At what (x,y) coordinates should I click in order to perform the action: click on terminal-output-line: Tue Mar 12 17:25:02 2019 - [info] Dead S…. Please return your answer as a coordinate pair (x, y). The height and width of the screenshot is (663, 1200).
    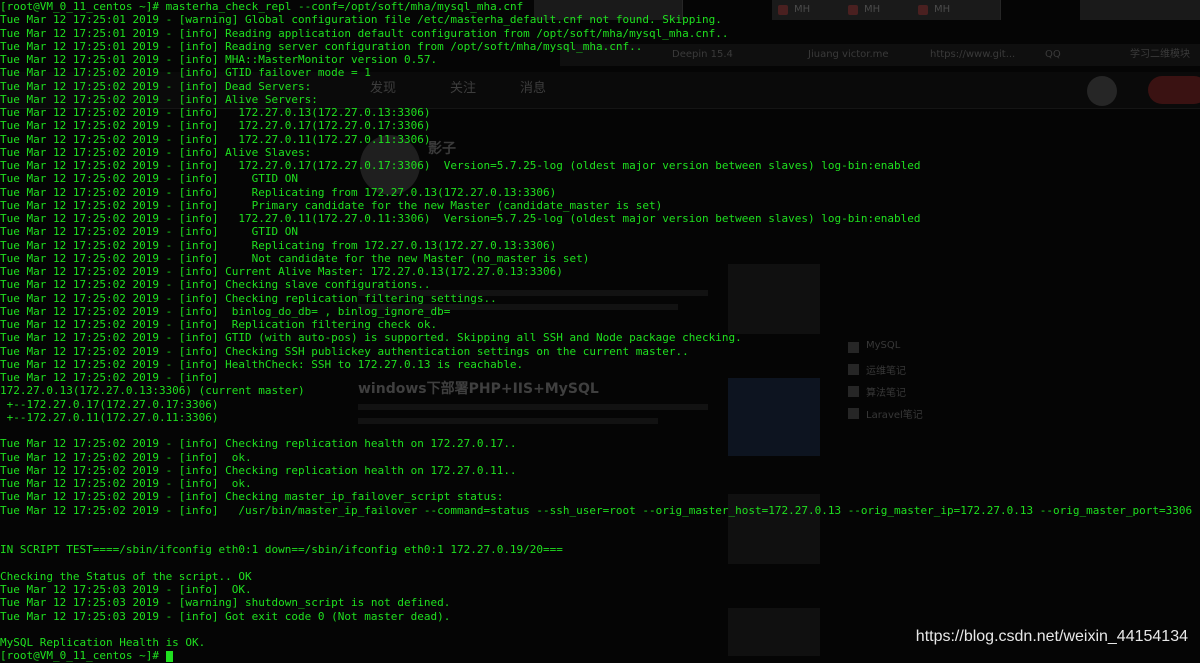
    Looking at the image, I should click on (156, 86).